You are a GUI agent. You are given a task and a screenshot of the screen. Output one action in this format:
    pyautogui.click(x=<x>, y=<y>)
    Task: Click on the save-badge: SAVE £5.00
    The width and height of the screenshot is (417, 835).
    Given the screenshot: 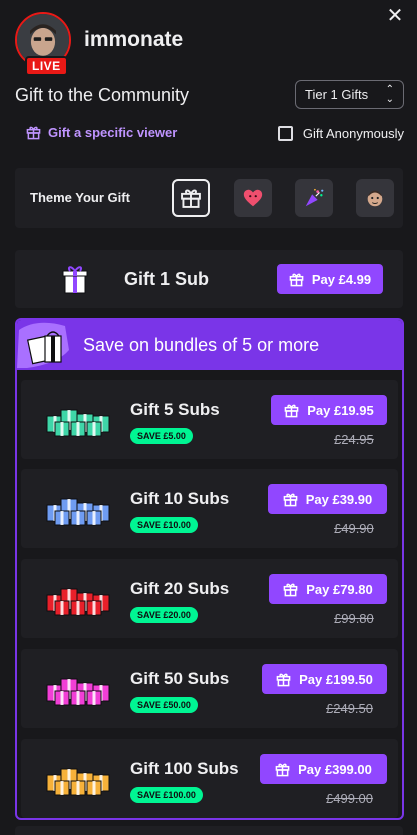 What is the action you would take?
    pyautogui.click(x=161, y=436)
    